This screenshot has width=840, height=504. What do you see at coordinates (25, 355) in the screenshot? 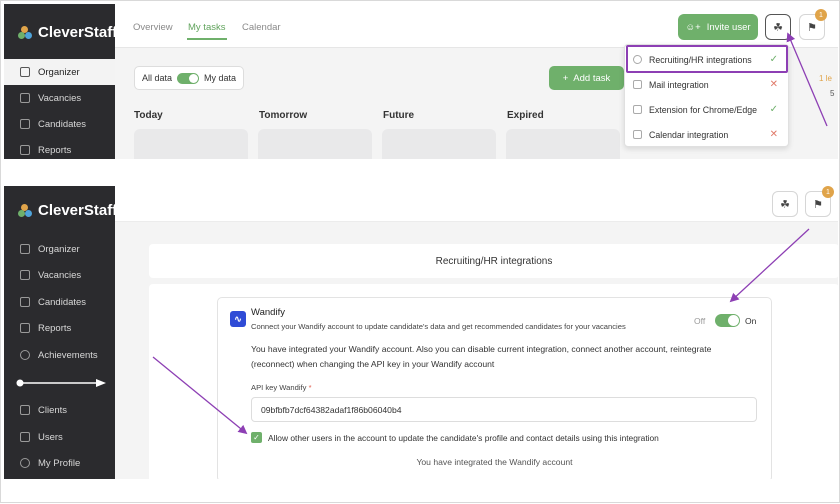
I see `trophy-icon` at bounding box center [25, 355].